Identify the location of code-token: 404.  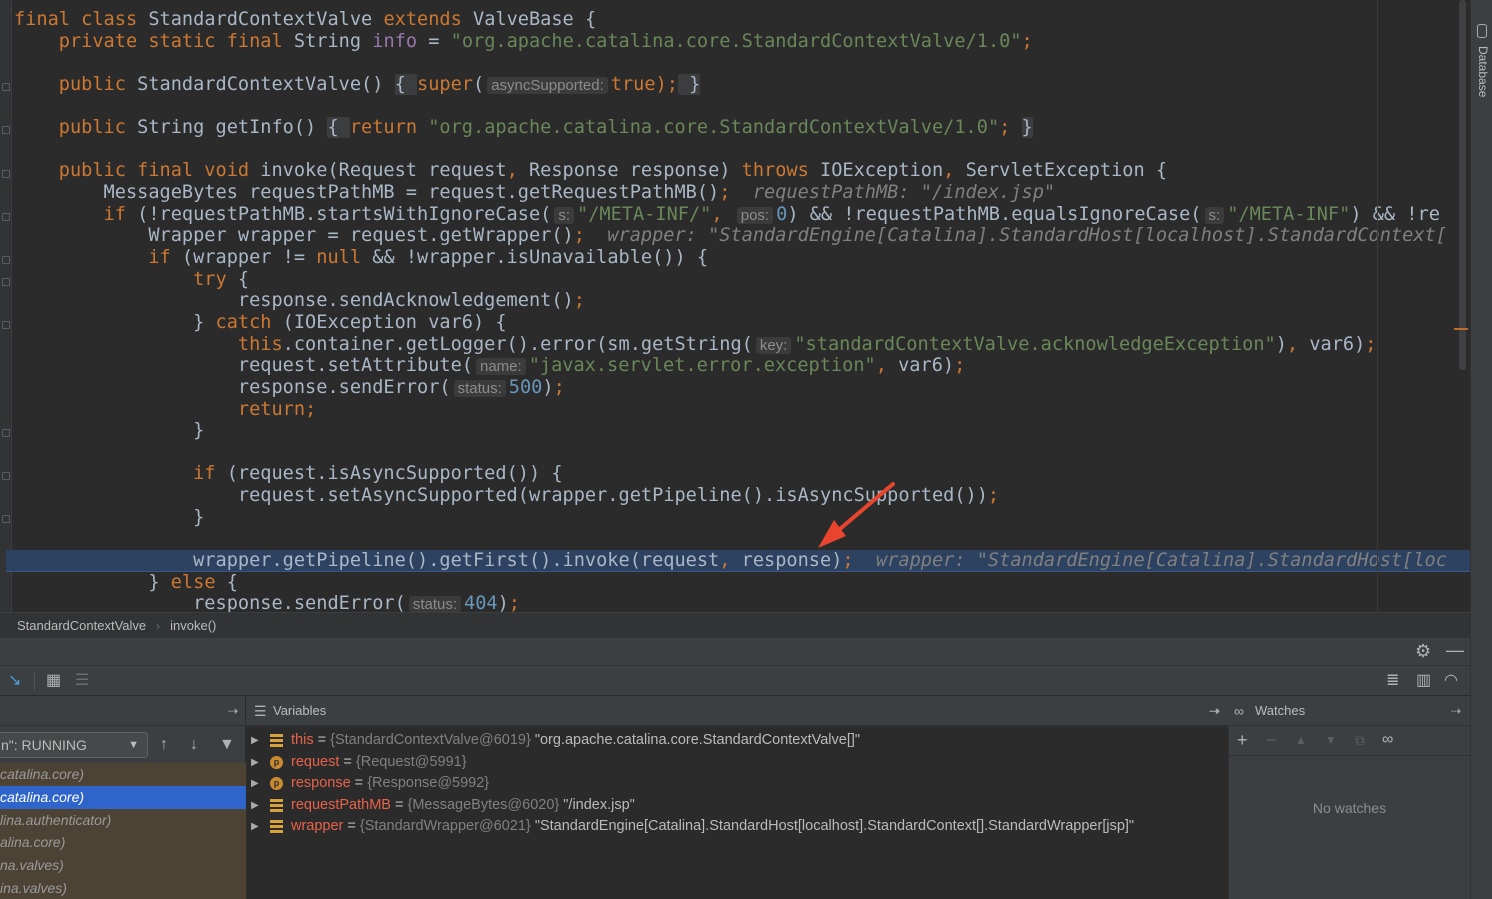
(481, 602).